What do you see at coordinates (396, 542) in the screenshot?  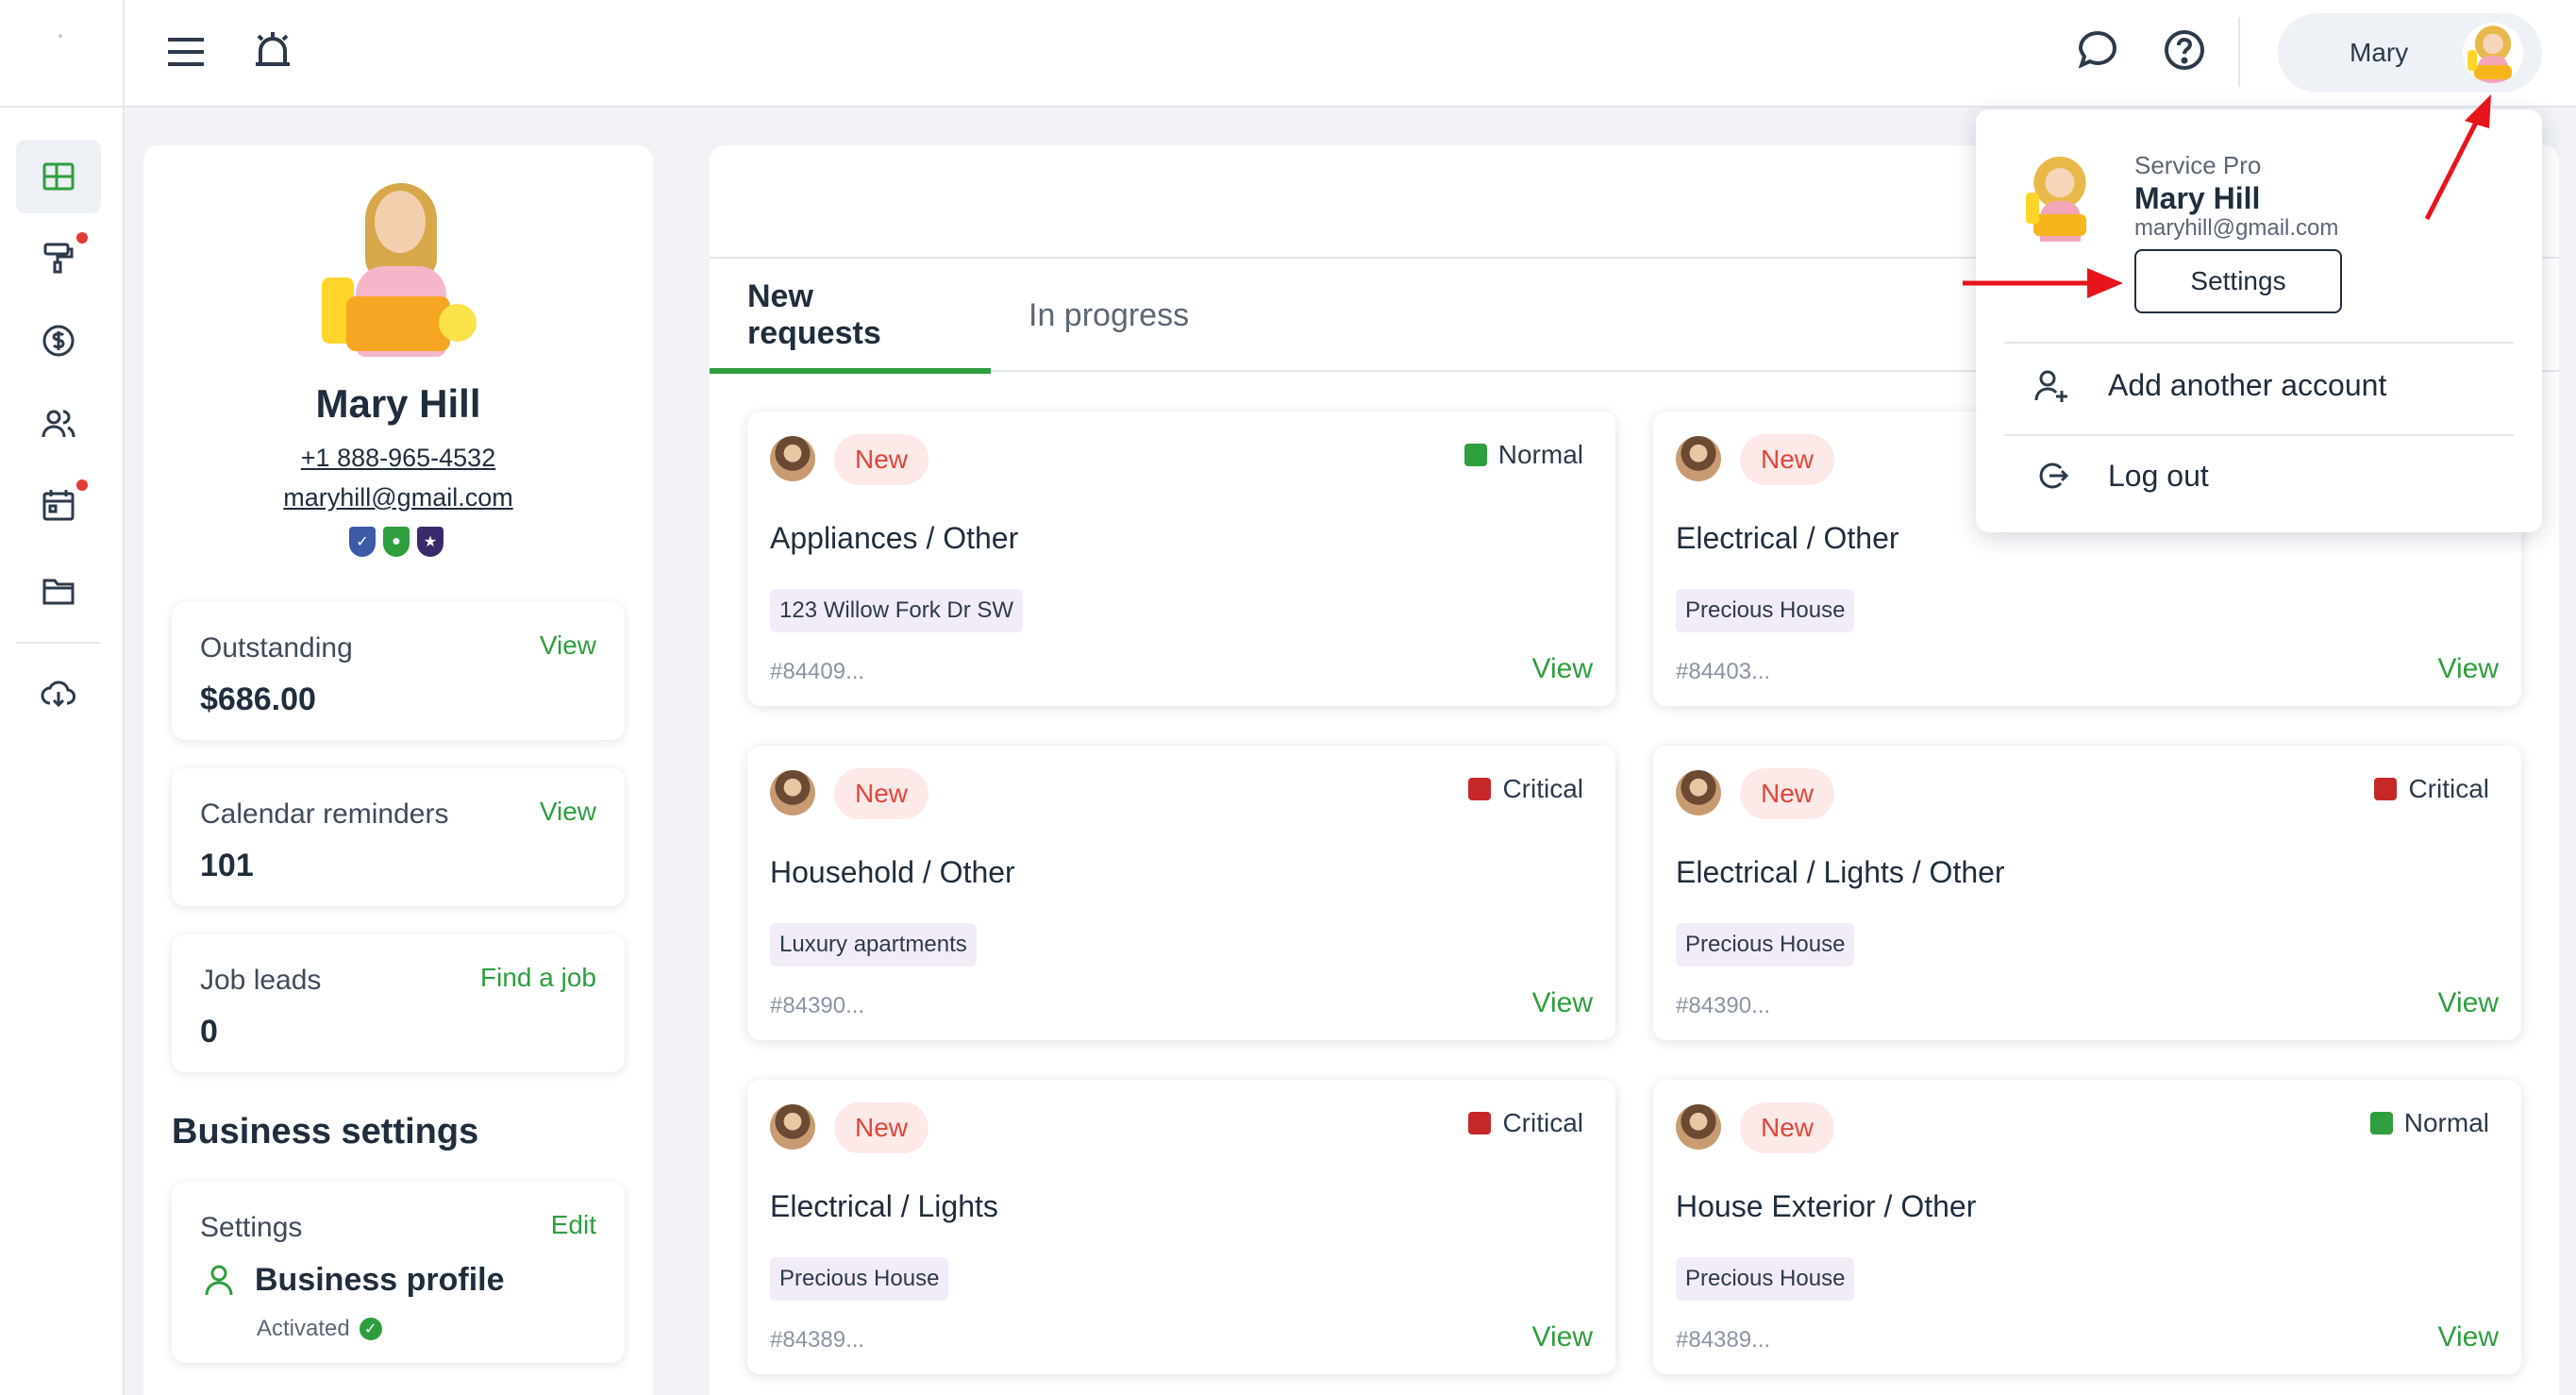 I see `shield-user-icon: ●` at bounding box center [396, 542].